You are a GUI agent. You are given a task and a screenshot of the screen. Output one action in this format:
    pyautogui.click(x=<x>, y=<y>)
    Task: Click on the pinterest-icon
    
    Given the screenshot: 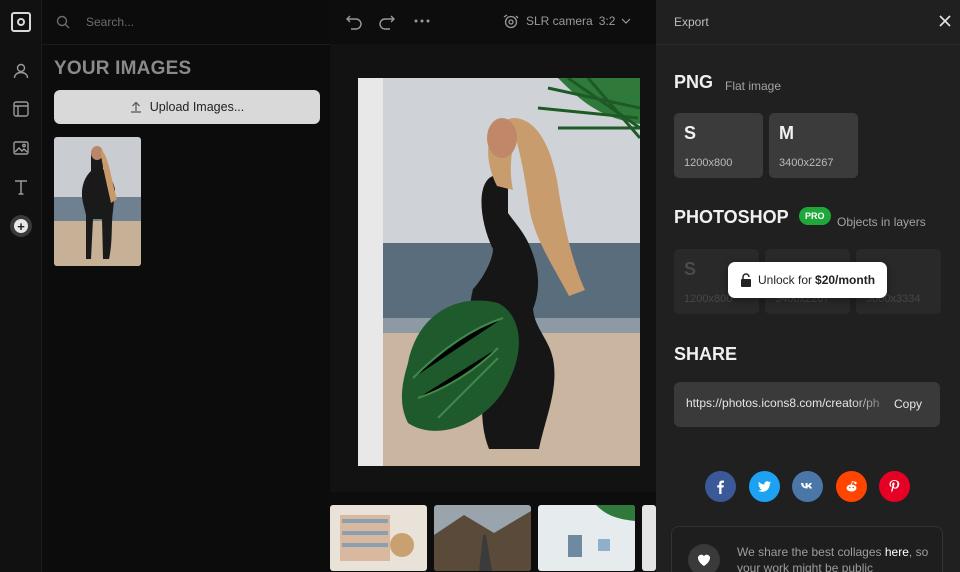 What is the action you would take?
    pyautogui.click(x=894, y=486)
    